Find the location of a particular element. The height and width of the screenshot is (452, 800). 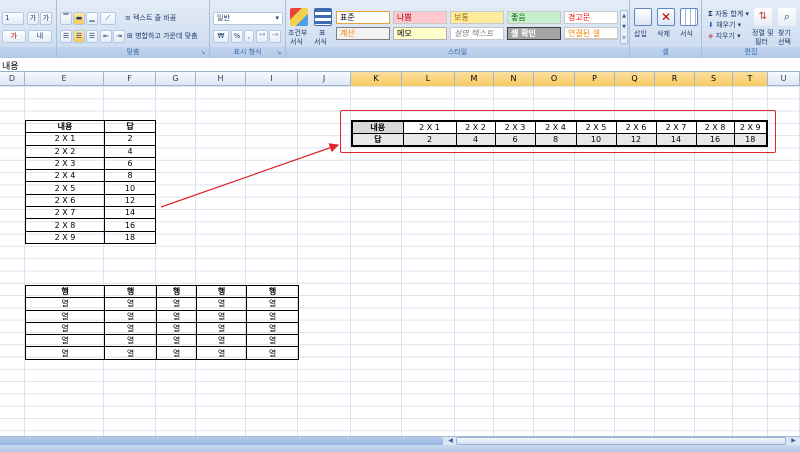

percent-button: % is located at coordinates (237, 36).